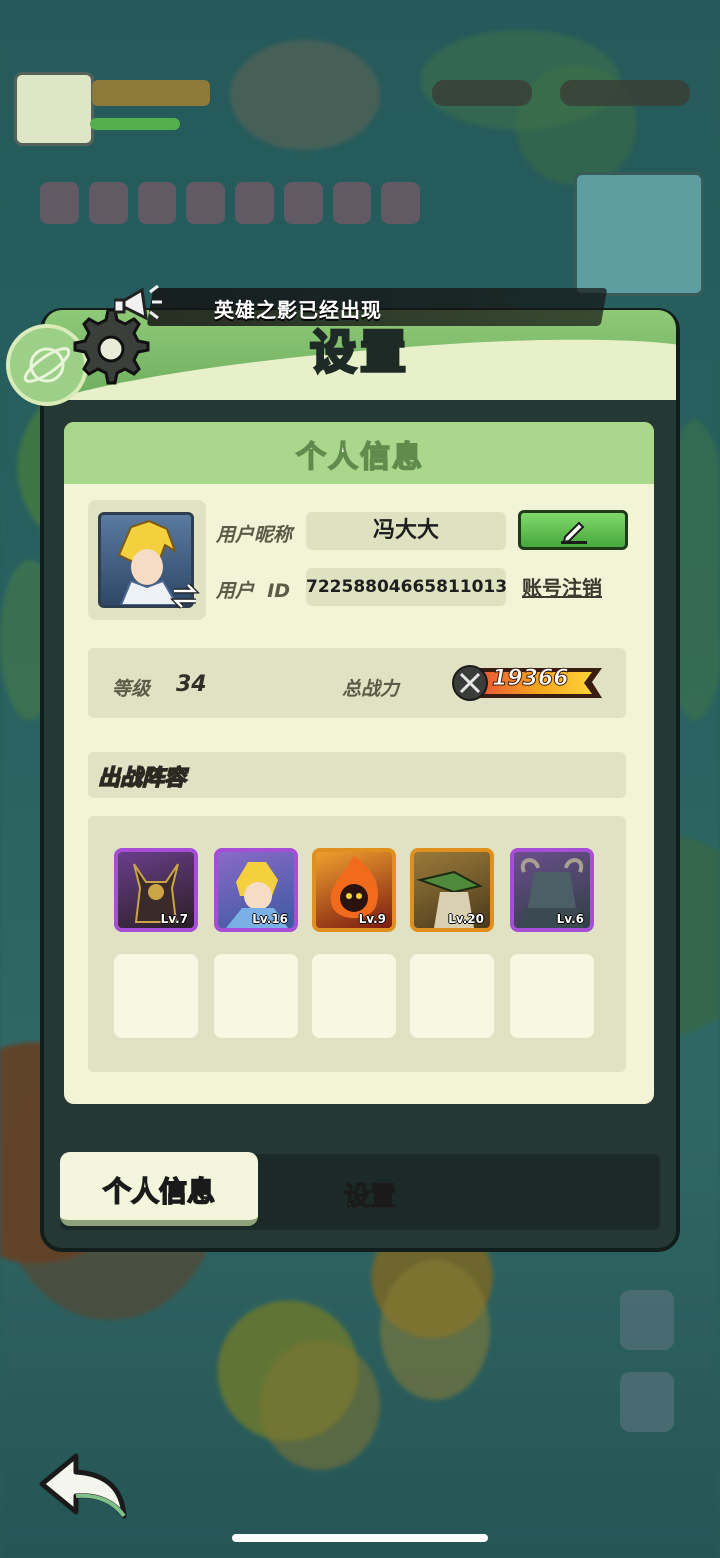  What do you see at coordinates (354, 890) in the screenshot?
I see `hero-card: Lv.9` at bounding box center [354, 890].